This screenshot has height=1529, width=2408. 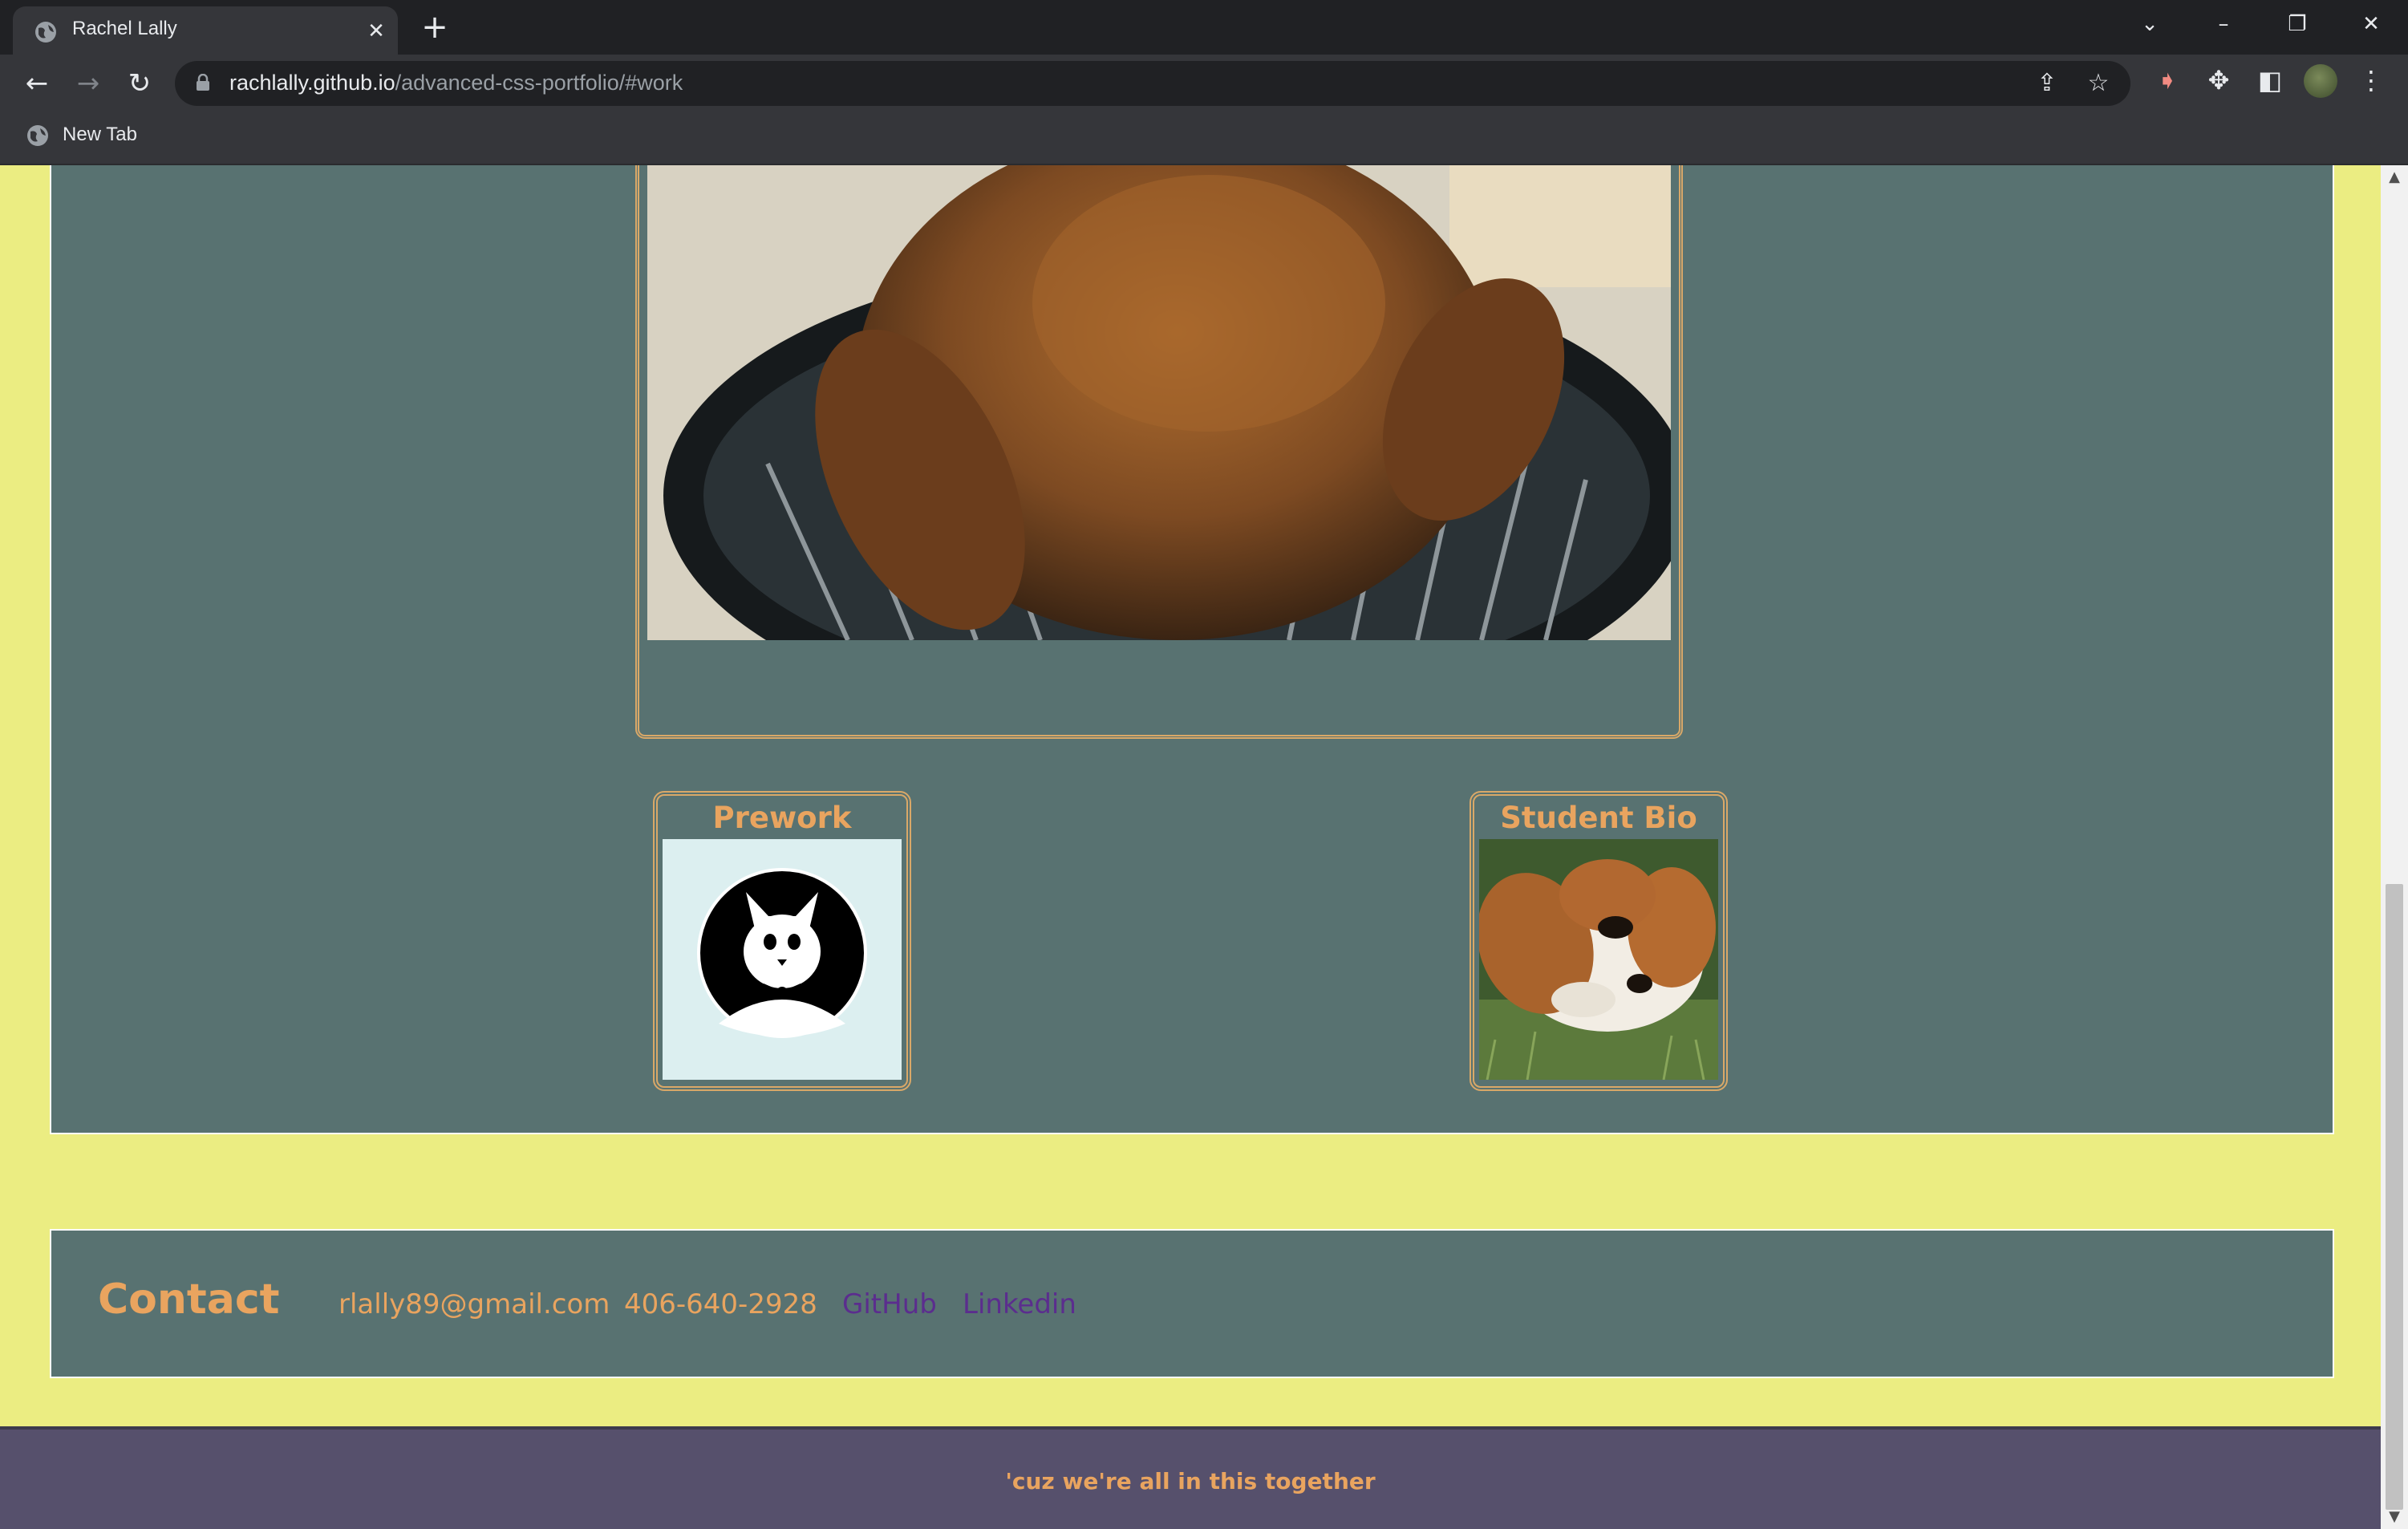 I want to click on prework-card-image, so click(x=782, y=959).